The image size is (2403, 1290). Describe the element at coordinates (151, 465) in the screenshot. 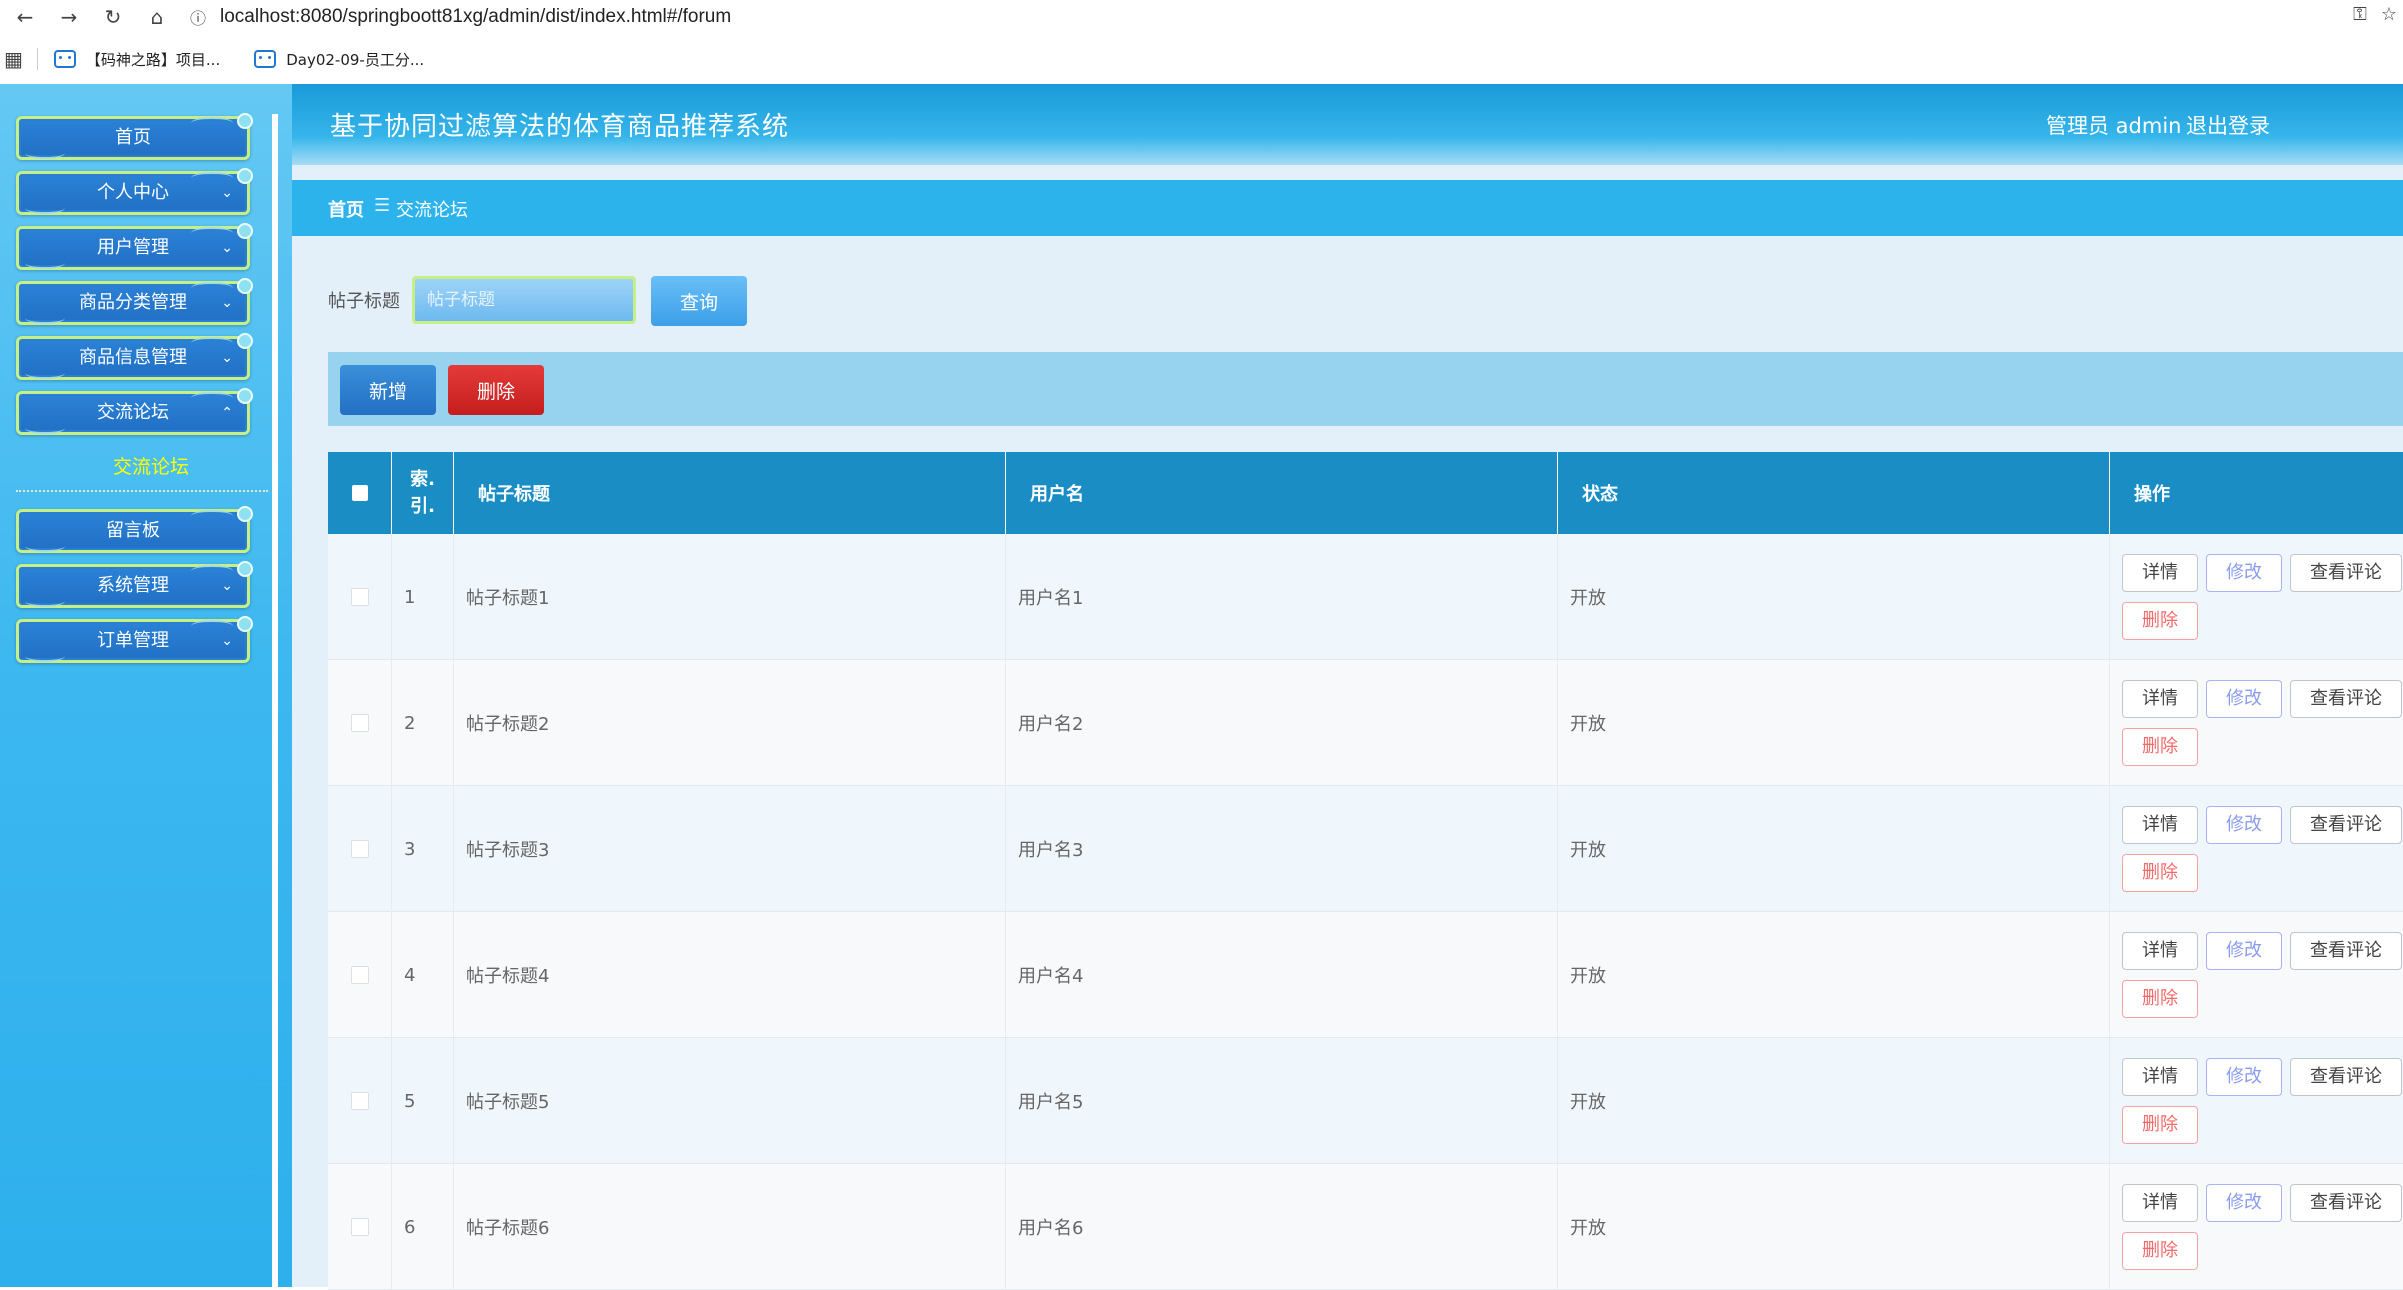

I see `sidebar-subitem-forum: 交流论坛` at that location.